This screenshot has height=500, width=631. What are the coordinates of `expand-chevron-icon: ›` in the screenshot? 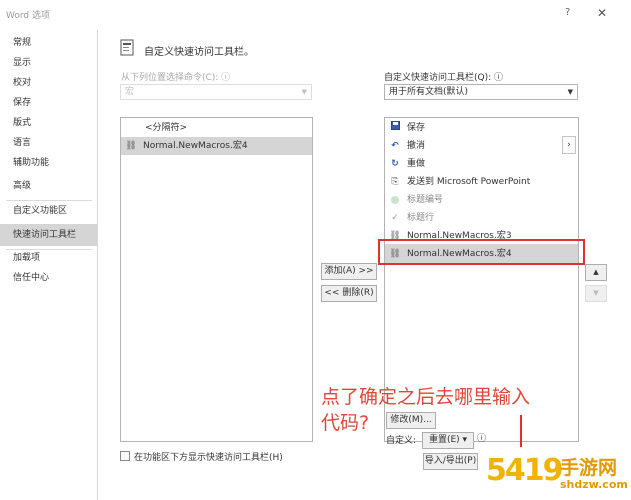 It's located at (569, 145).